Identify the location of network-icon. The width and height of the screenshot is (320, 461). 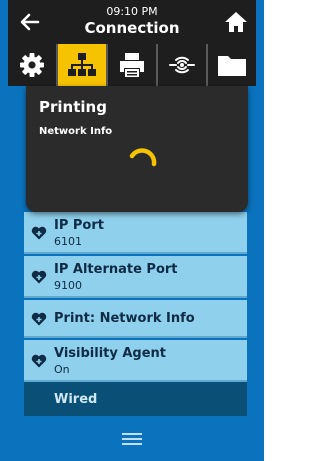
(82, 64).